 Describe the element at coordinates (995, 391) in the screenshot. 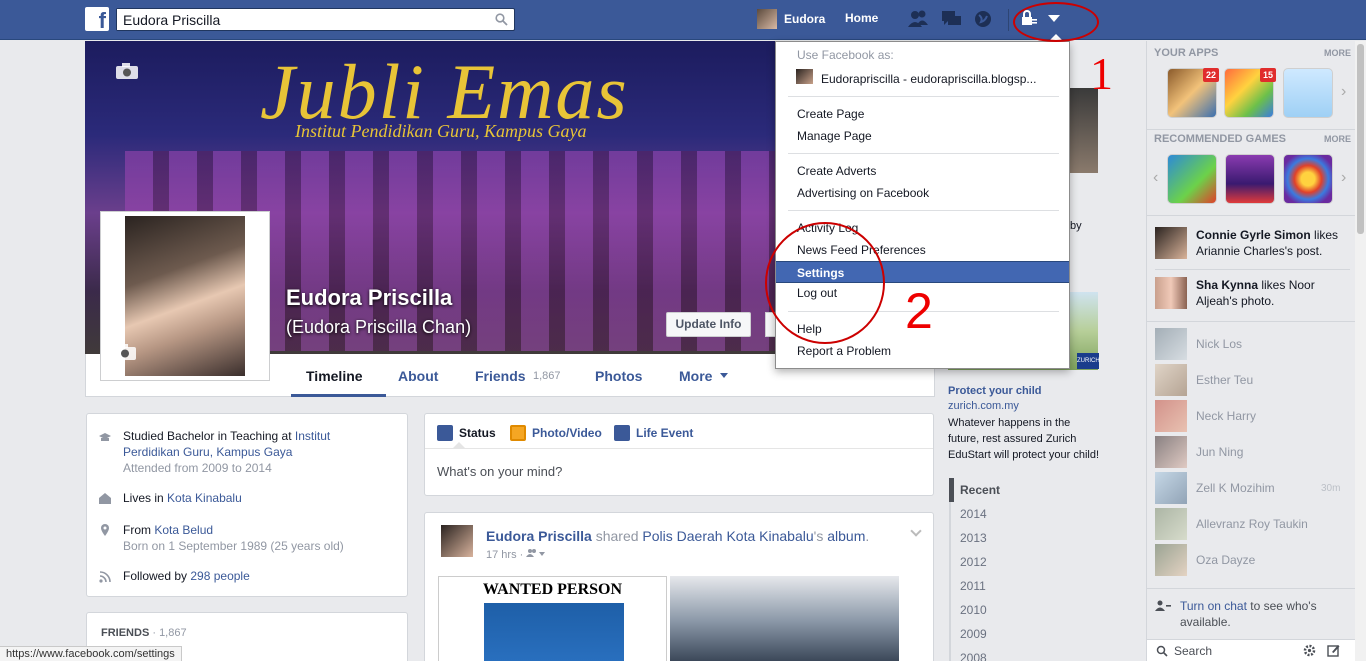

I see `ad-title-link: Protect your child` at that location.